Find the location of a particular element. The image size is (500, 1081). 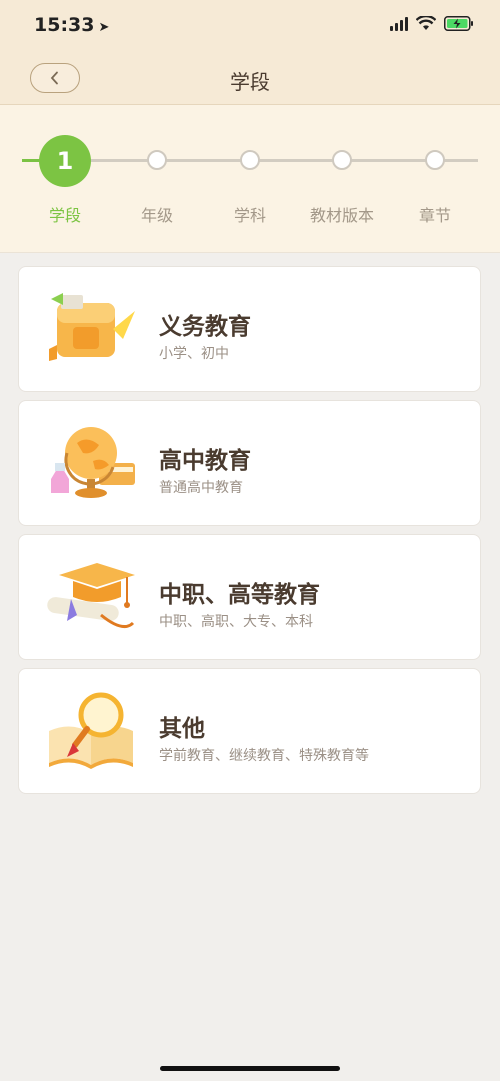

card-title: 高中教育 is located at coordinates (205, 461).